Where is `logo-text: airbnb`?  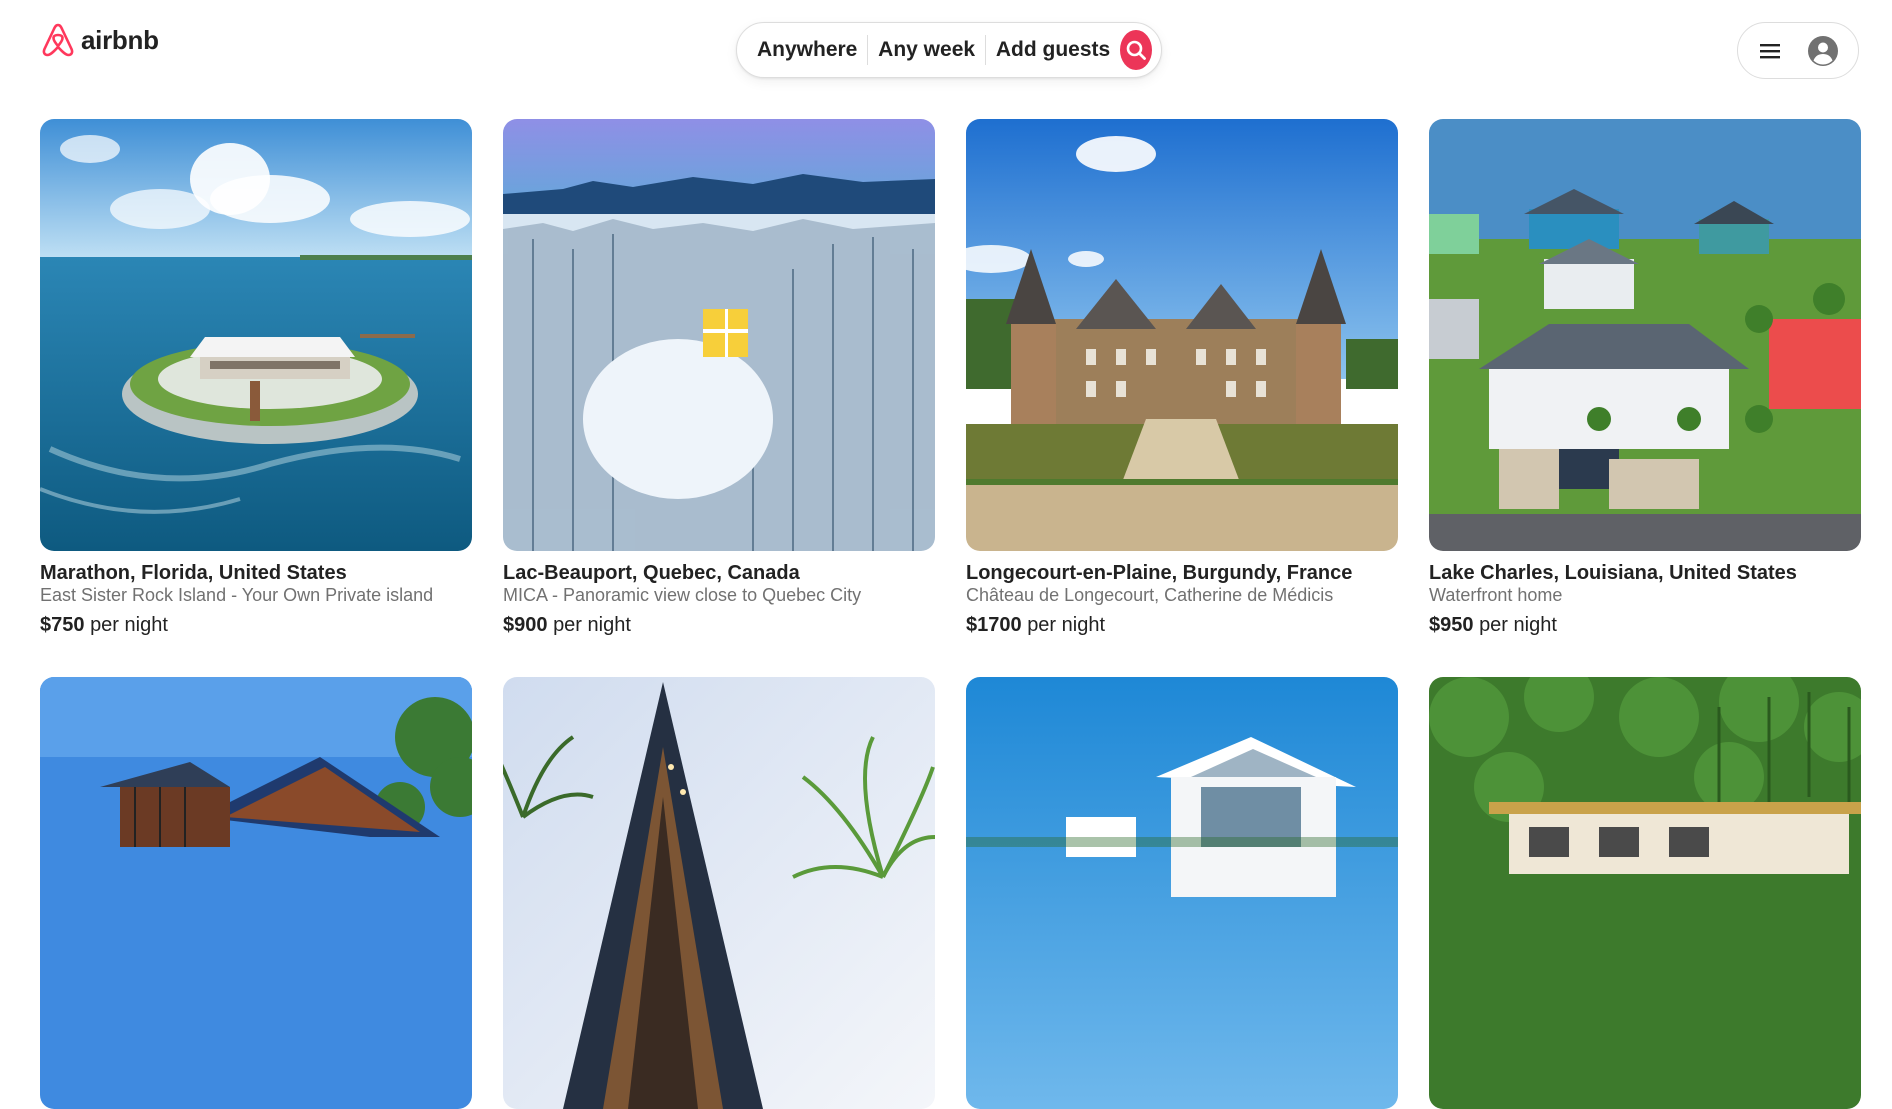 logo-text: airbnb is located at coordinates (120, 39).